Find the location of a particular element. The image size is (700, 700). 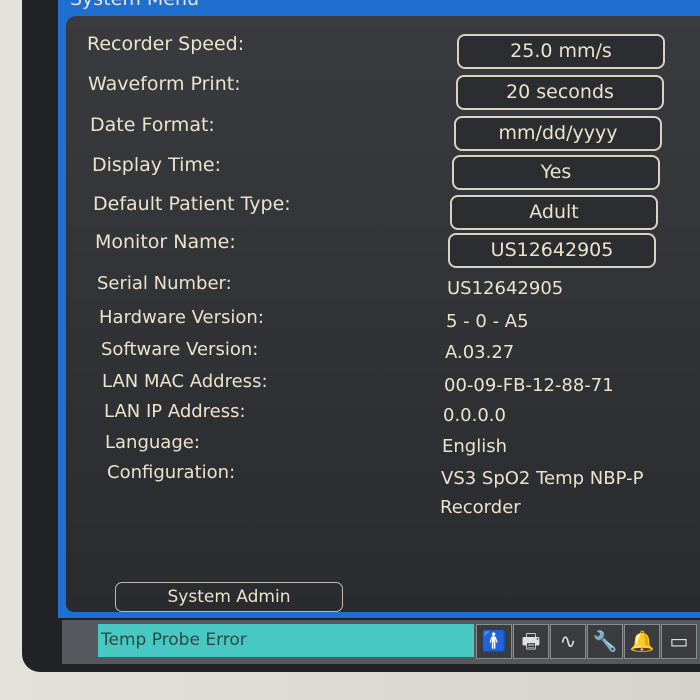

label-waveform-print: Waveform Print: is located at coordinates (164, 84).